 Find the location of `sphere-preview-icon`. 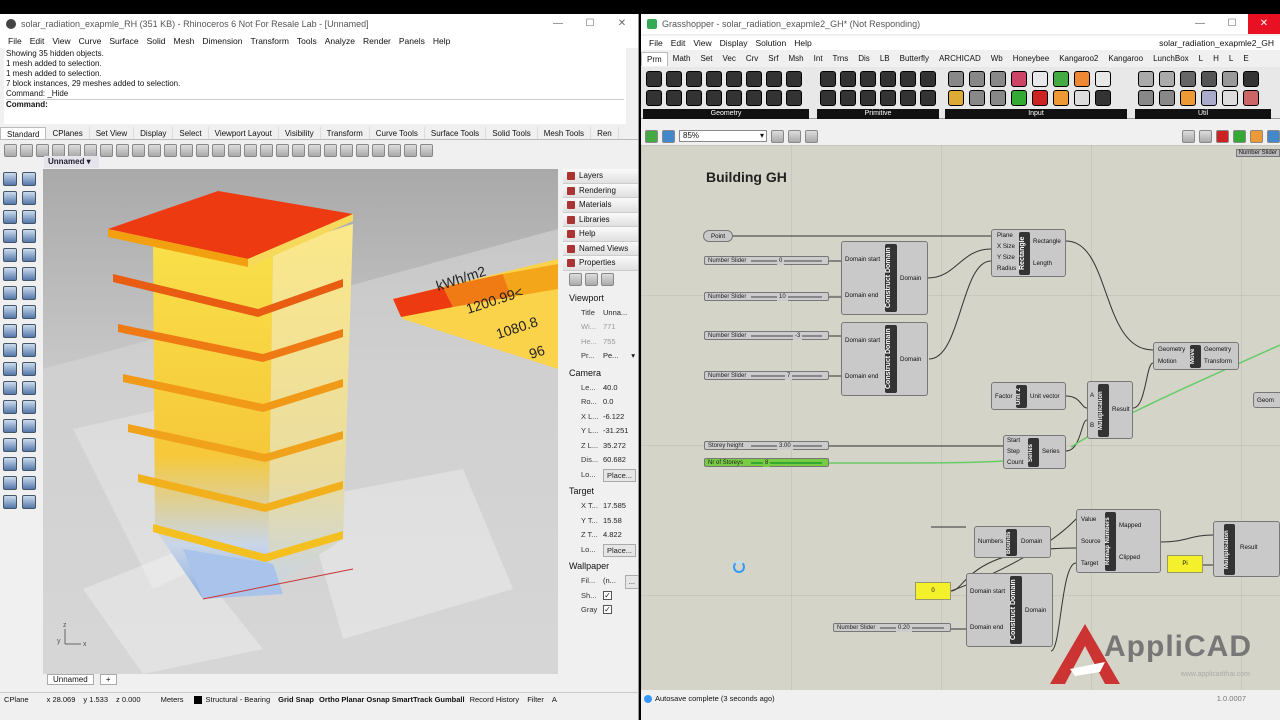

sphere-preview-icon is located at coordinates (1273, 136).